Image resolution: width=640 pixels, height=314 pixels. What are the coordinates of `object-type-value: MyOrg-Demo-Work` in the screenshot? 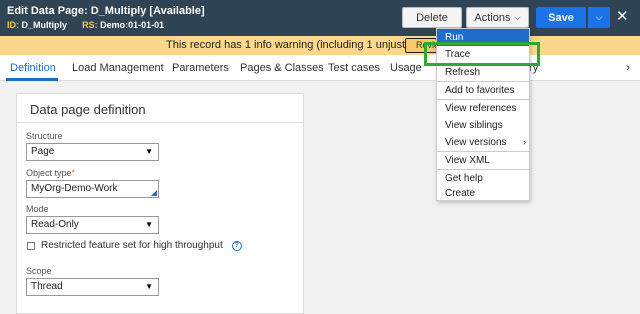 It's located at (74, 188).